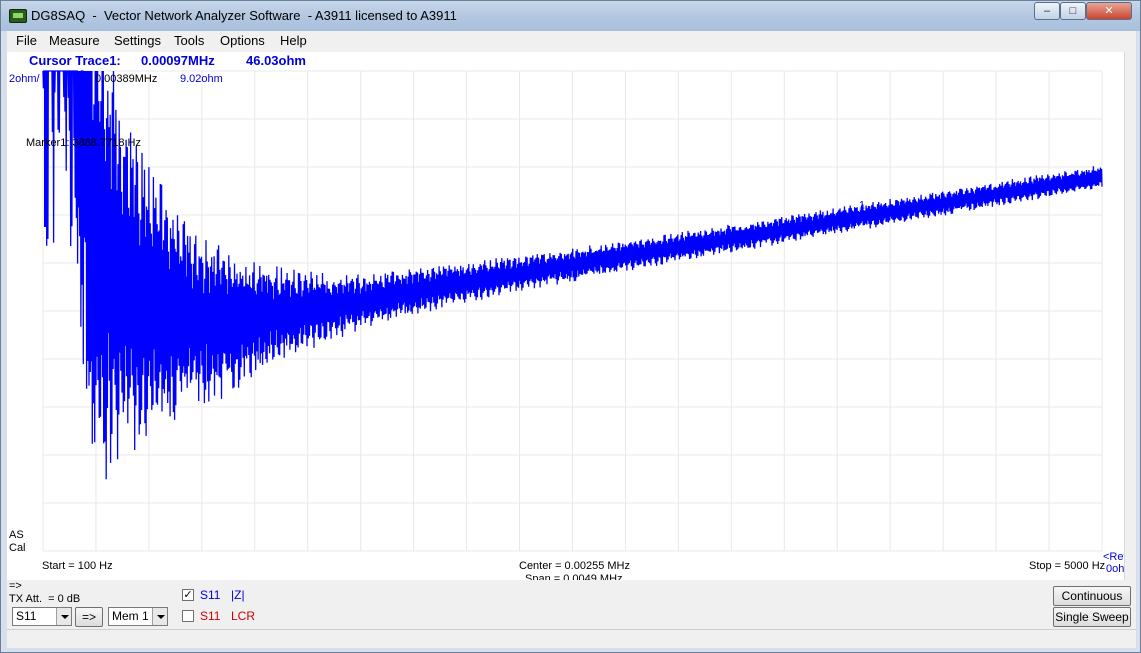 The width and height of the screenshot is (1141, 653). Describe the element at coordinates (210, 616) in the screenshot. I see `trace2-param: S11` at that location.